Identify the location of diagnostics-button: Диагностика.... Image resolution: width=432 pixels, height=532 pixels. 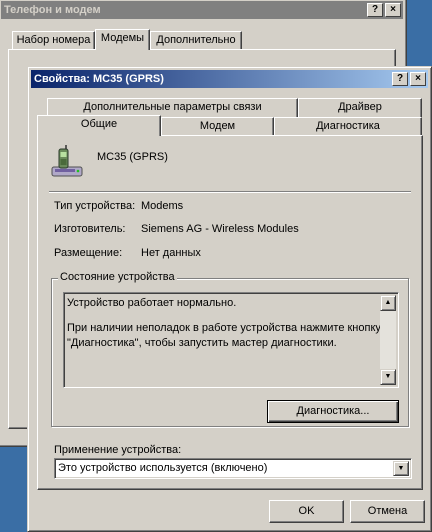
(333, 411).